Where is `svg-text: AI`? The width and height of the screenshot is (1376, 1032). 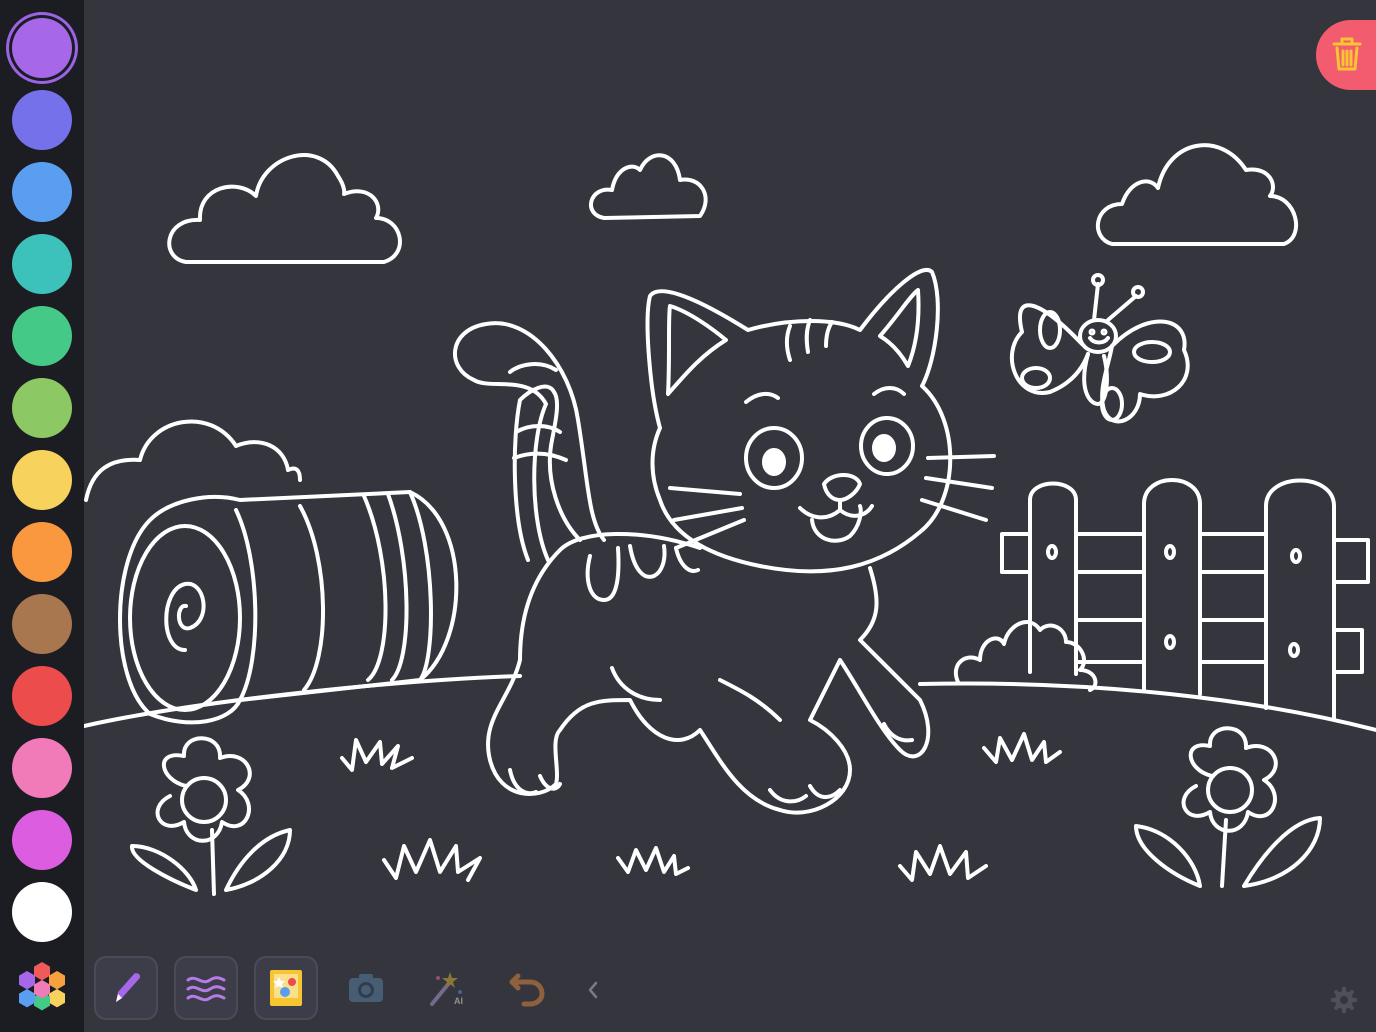
svg-text: AI is located at coordinates (458, 1001).